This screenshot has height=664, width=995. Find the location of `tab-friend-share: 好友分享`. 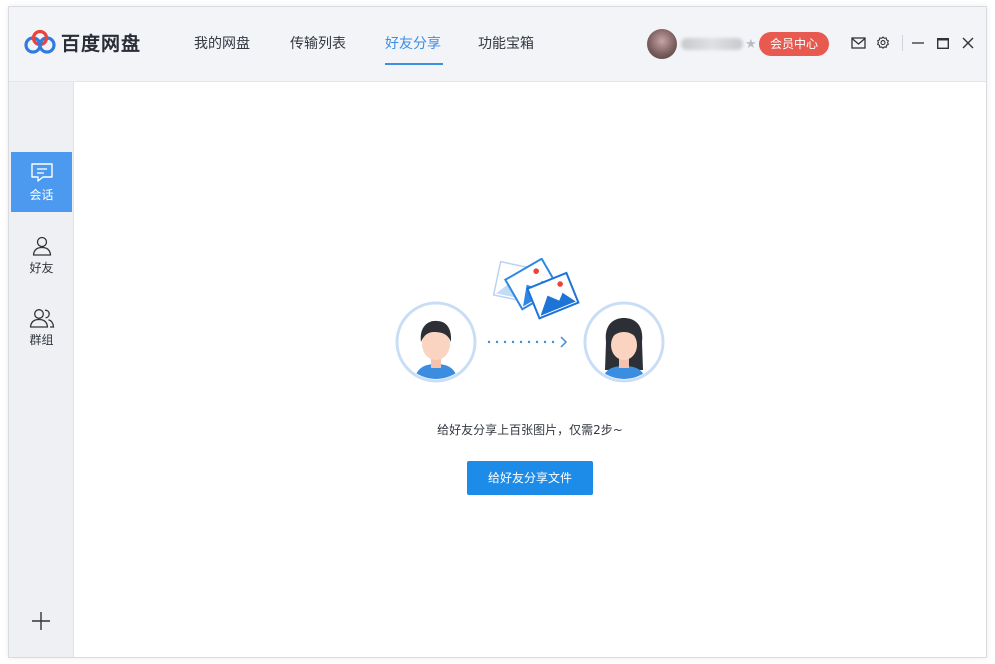

tab-friend-share: 好友分享 is located at coordinates (413, 43).